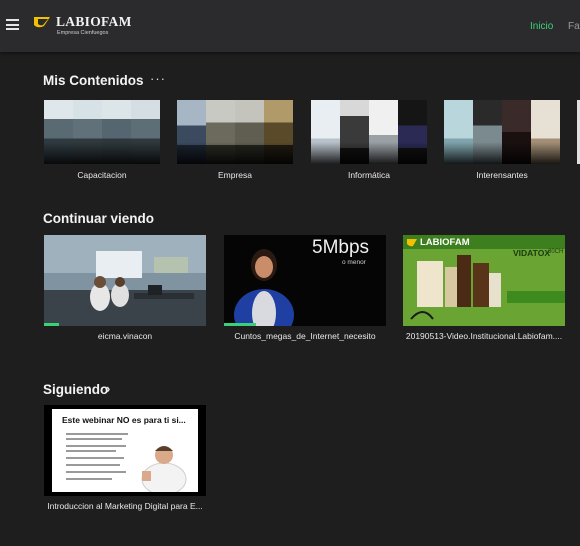 This screenshot has height=546, width=580. What do you see at coordinates (125, 336) in the screenshot?
I see `video-label-eicma: eicma.vinacon` at bounding box center [125, 336].